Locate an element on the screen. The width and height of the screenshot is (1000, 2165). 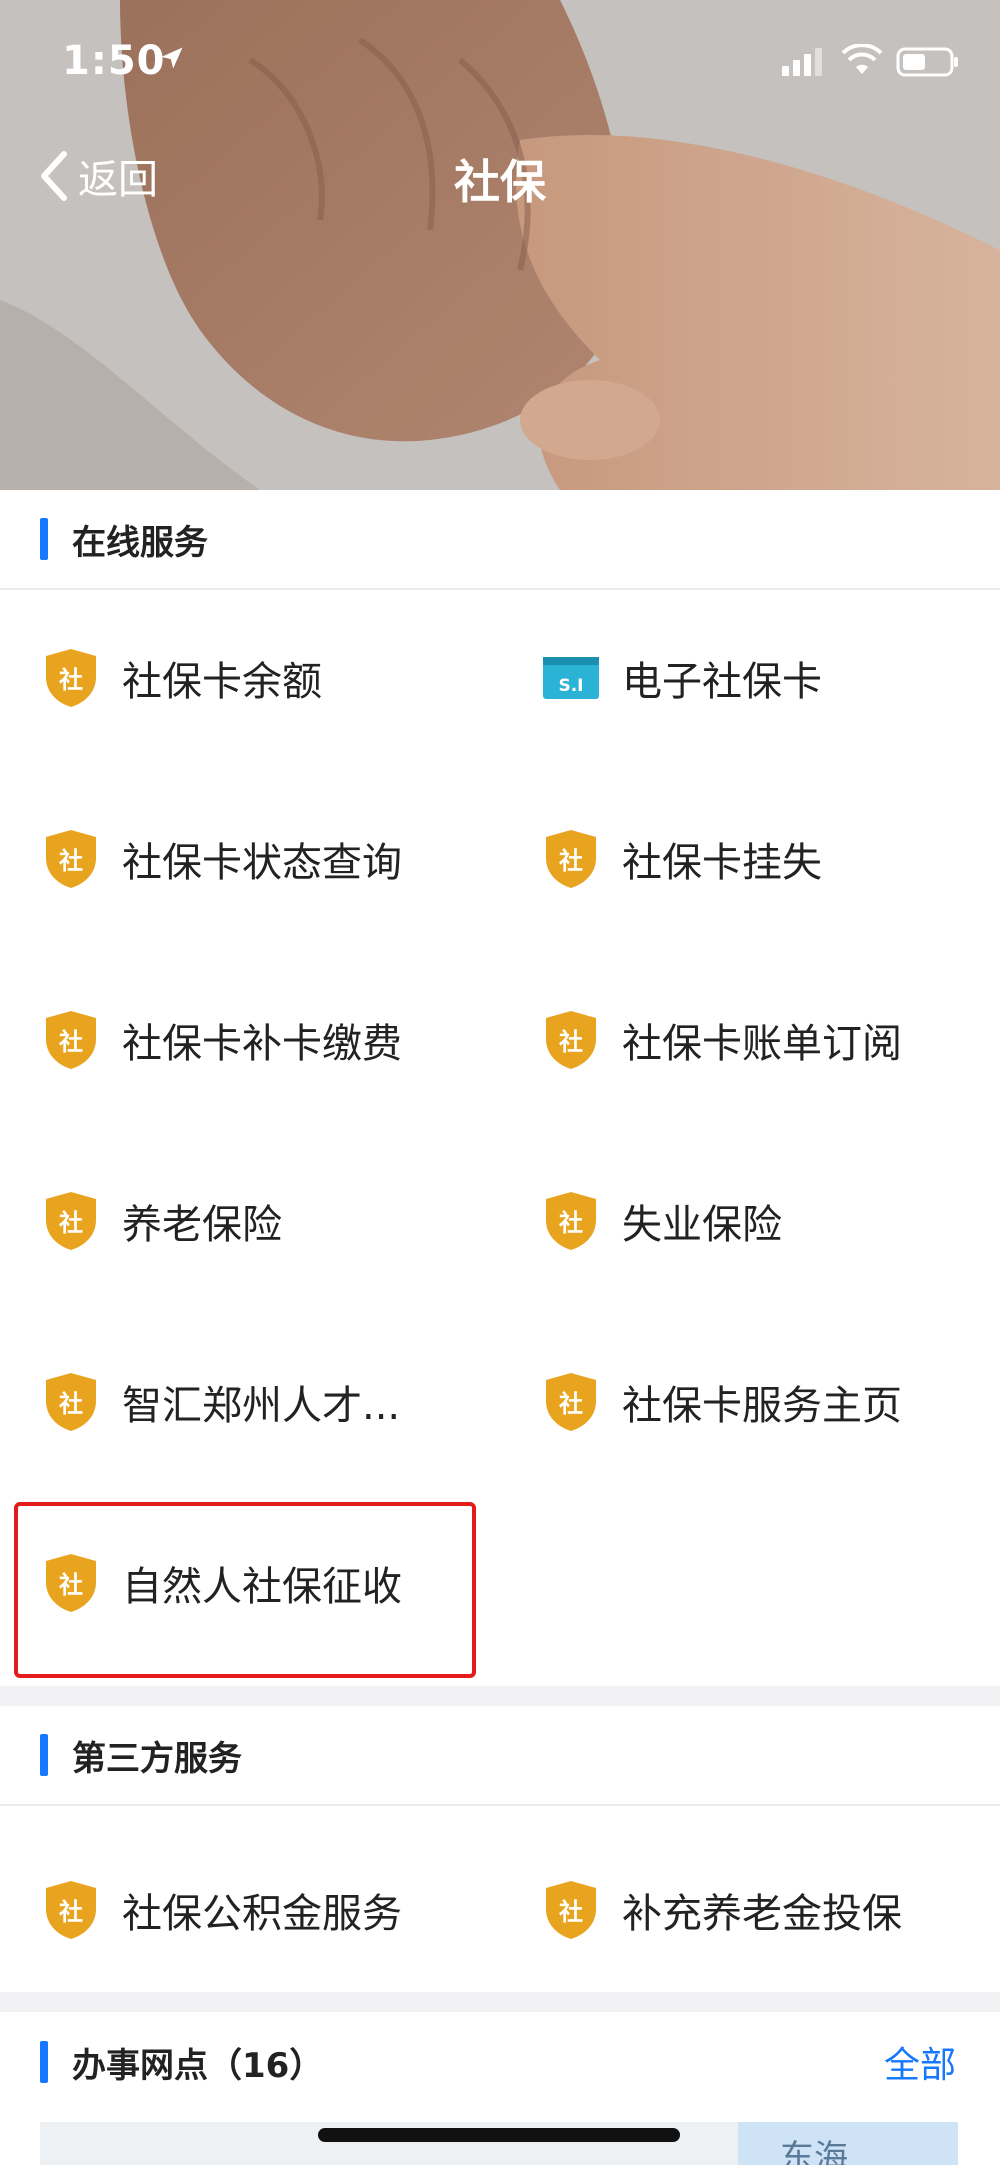
home-indicator is located at coordinates (499, 2135).